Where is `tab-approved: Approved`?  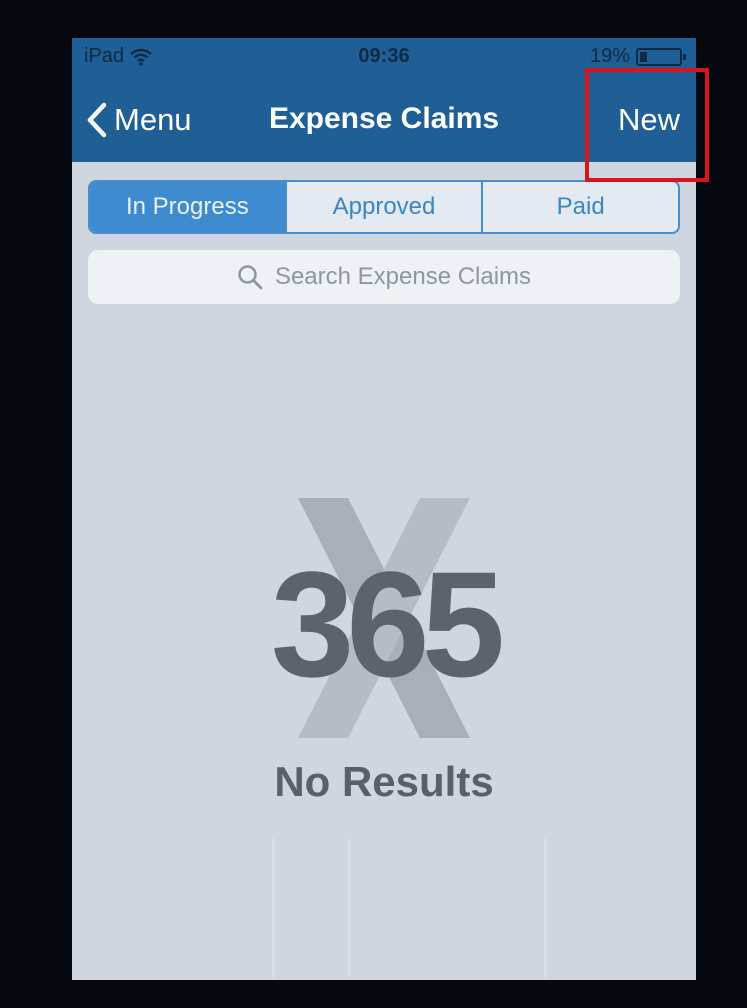 tab-approved: Approved is located at coordinates (383, 207).